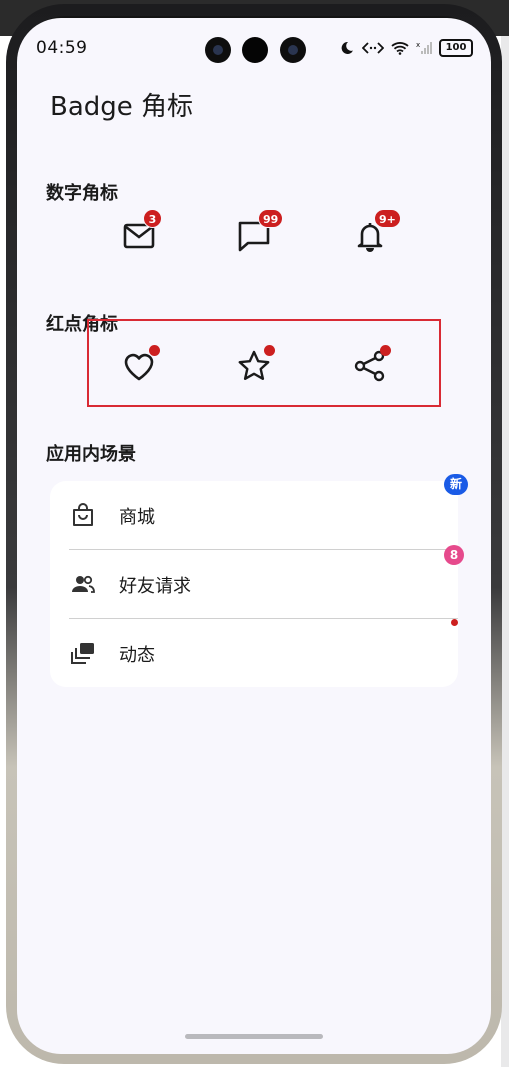 Image resolution: width=509 pixels, height=1067 pixels. What do you see at coordinates (456, 48) in the screenshot?
I see `battery-icon: 100` at bounding box center [456, 48].